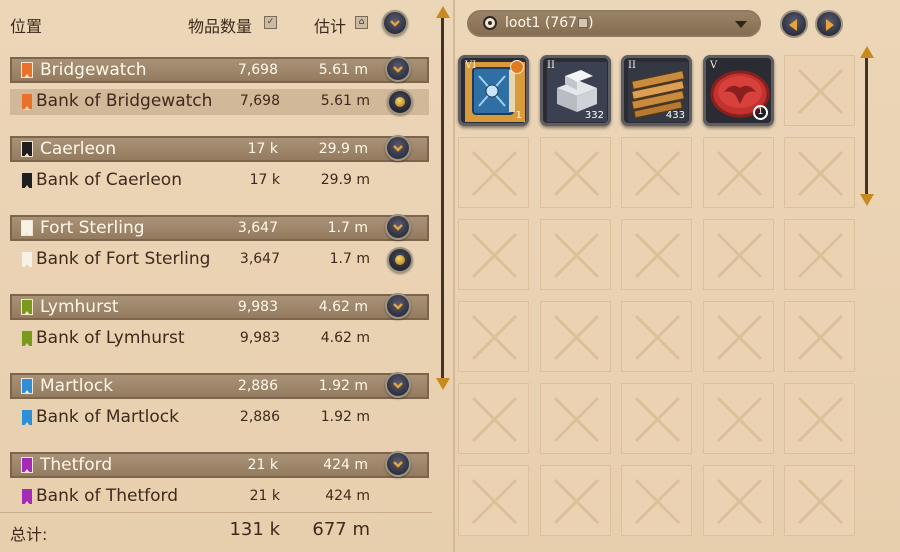 This screenshot has height=552, width=900. Describe the element at coordinates (109, 180) in the screenshot. I see `bank-name: Bank of Caerleon` at that location.